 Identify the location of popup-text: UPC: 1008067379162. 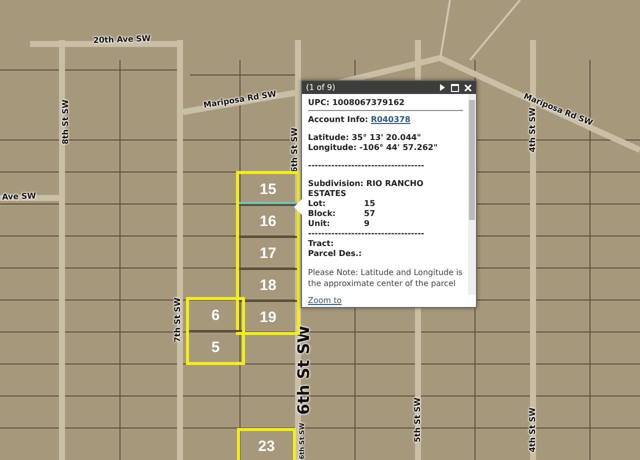
(357, 103).